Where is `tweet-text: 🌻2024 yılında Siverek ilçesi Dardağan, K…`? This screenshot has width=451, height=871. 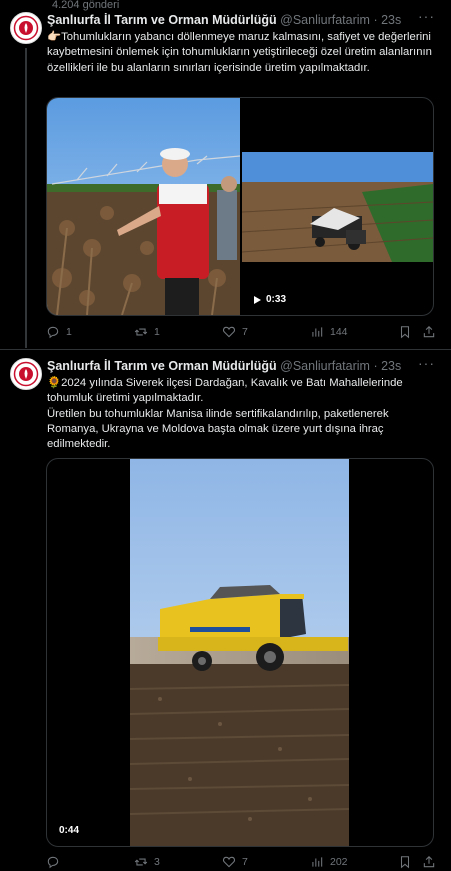 tweet-text: 🌻2024 yılında Siverek ilçesi Dardağan, K… is located at coordinates (243, 414).